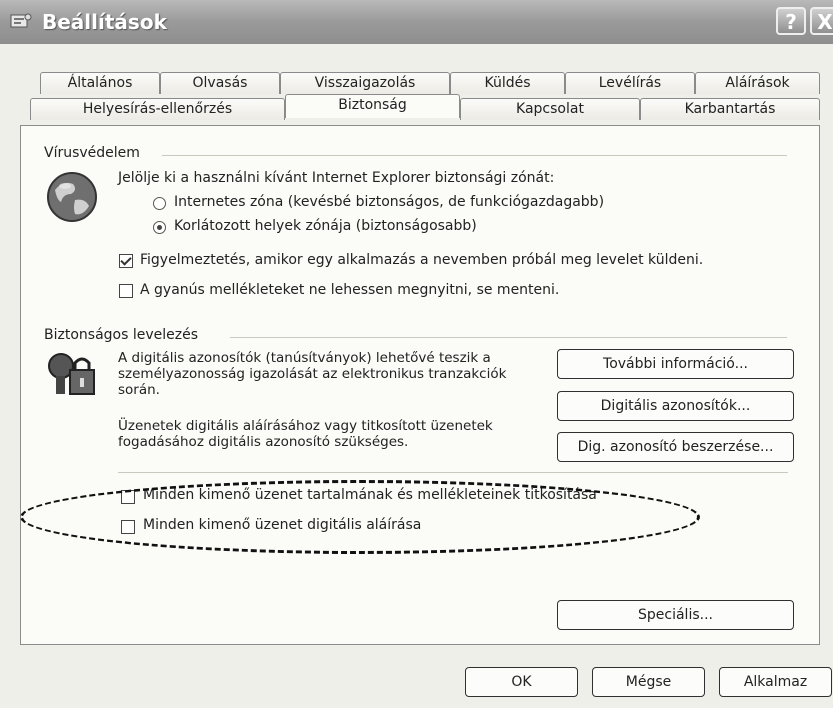 The height and width of the screenshot is (708, 833). I want to click on attachment-checkbox, so click(126, 291).